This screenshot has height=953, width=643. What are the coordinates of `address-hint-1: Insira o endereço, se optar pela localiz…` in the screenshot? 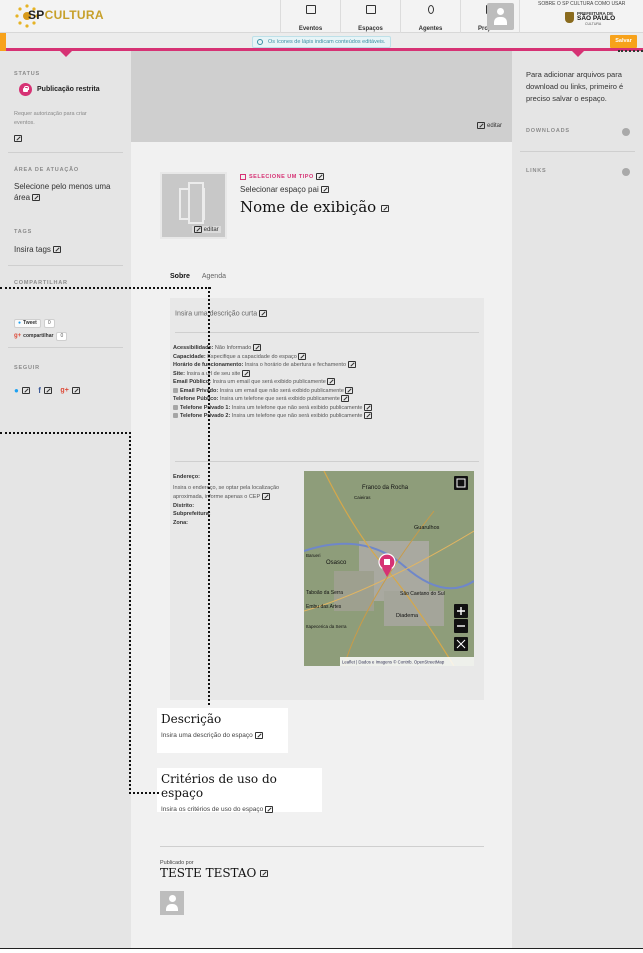 It's located at (226, 487).